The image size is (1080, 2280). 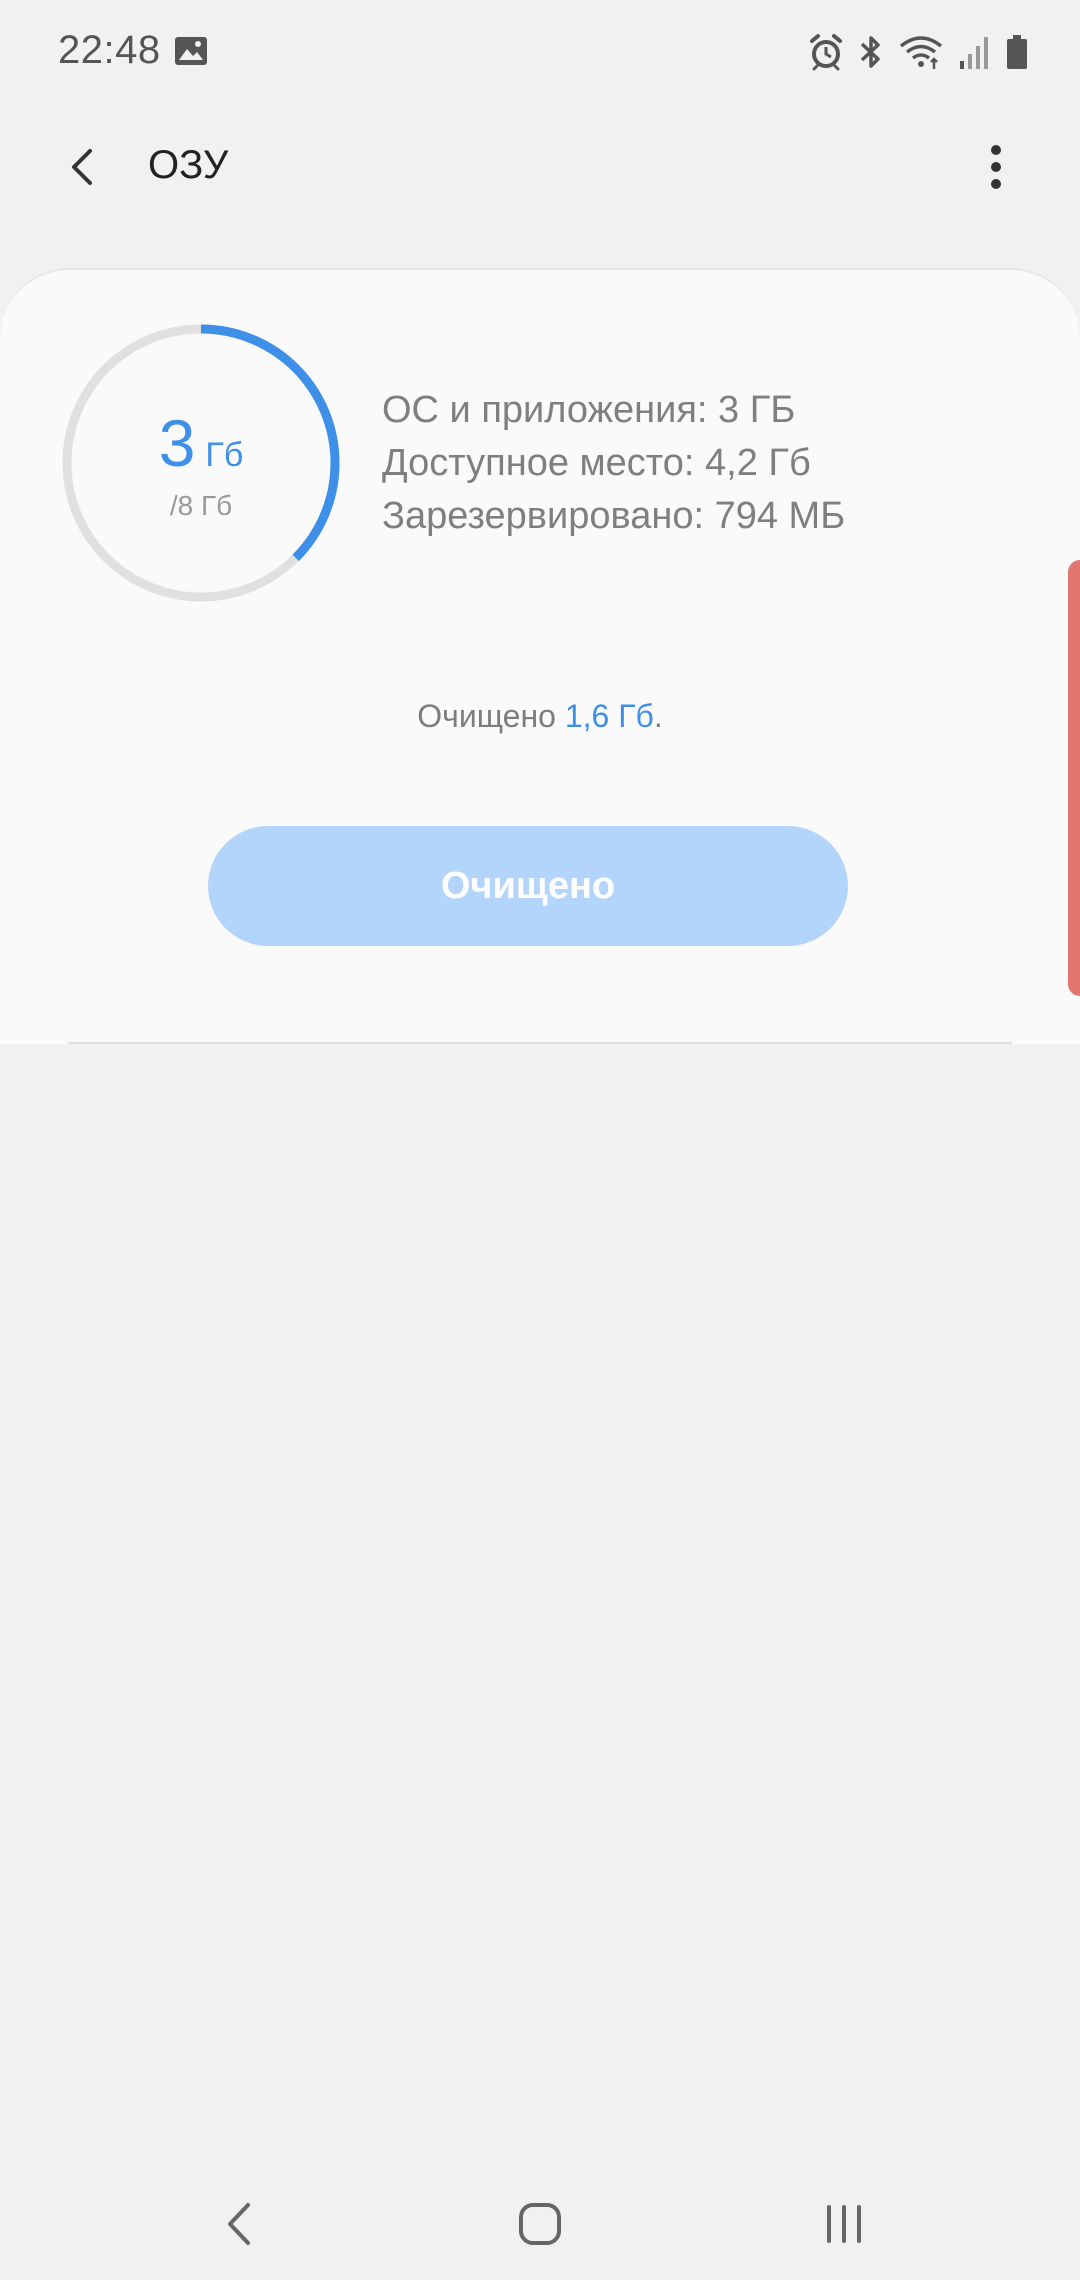 What do you see at coordinates (870, 52) in the screenshot?
I see `bluetooth-icon` at bounding box center [870, 52].